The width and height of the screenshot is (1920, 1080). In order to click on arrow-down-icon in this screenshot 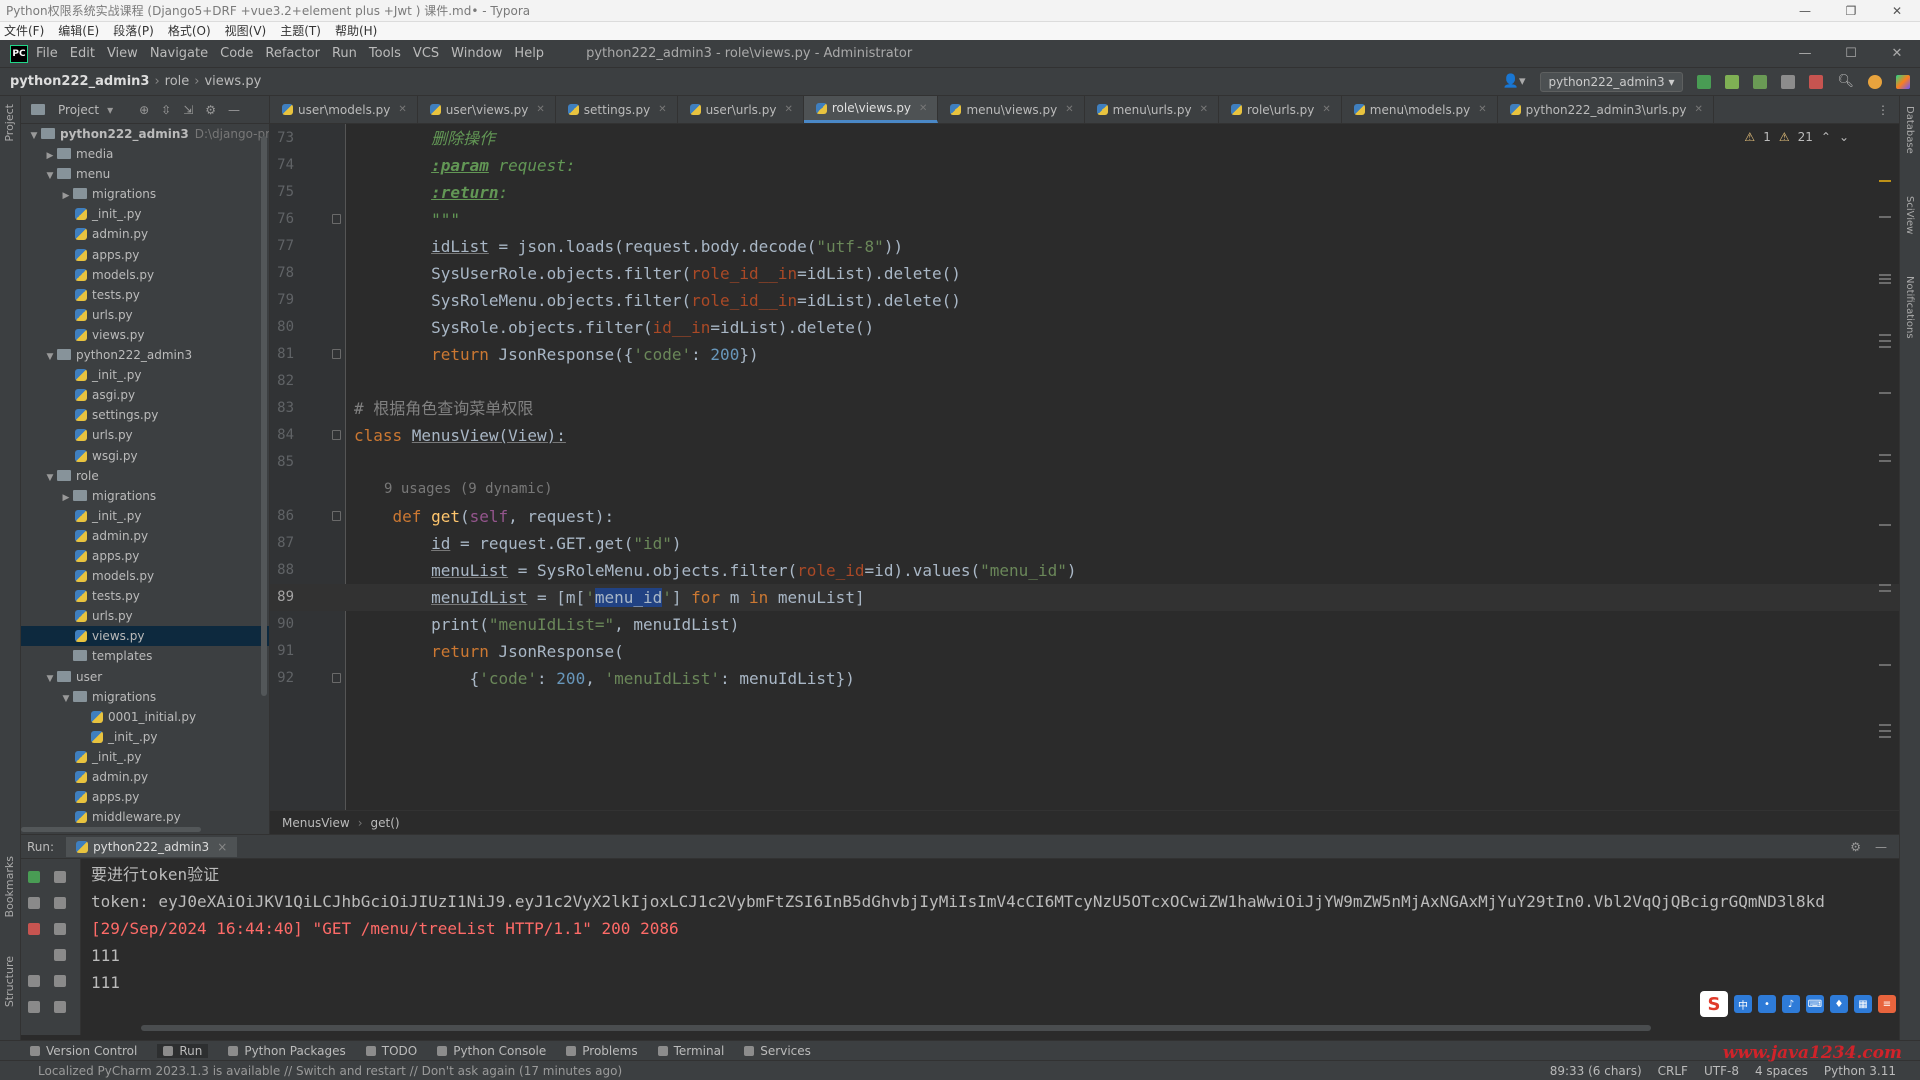, I will do `click(60, 903)`.